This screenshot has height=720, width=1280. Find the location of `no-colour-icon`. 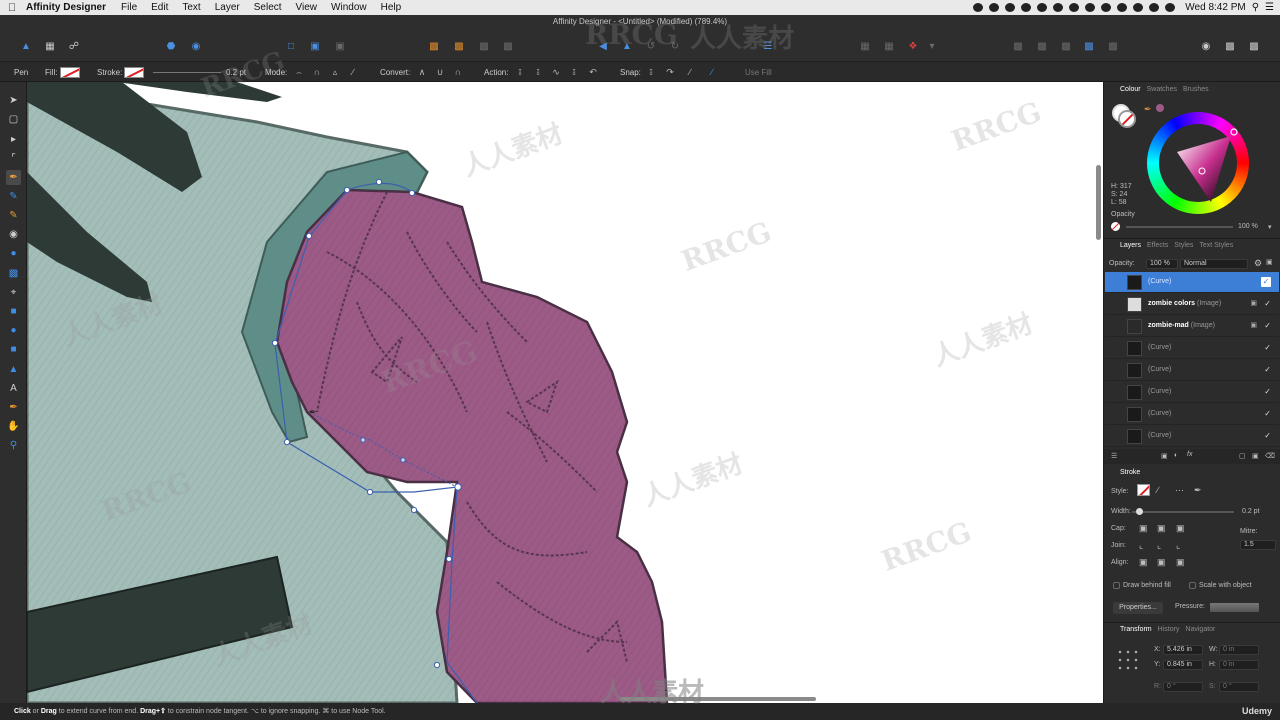

no-colour-icon is located at coordinates (1115, 226).